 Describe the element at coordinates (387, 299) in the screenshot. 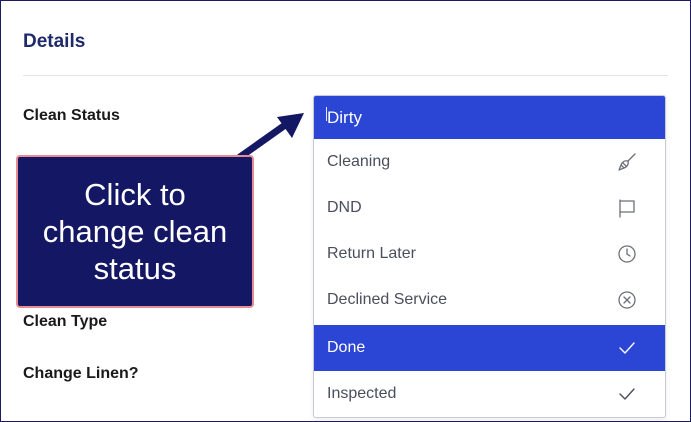

I see `option-label: Declined Service` at that location.